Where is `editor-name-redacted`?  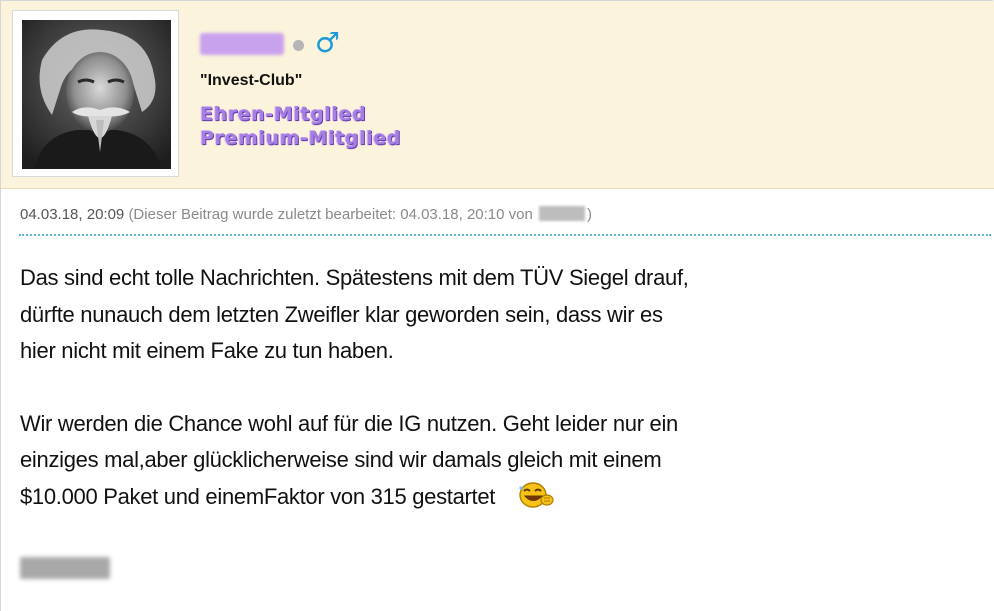 editor-name-redacted is located at coordinates (562, 213).